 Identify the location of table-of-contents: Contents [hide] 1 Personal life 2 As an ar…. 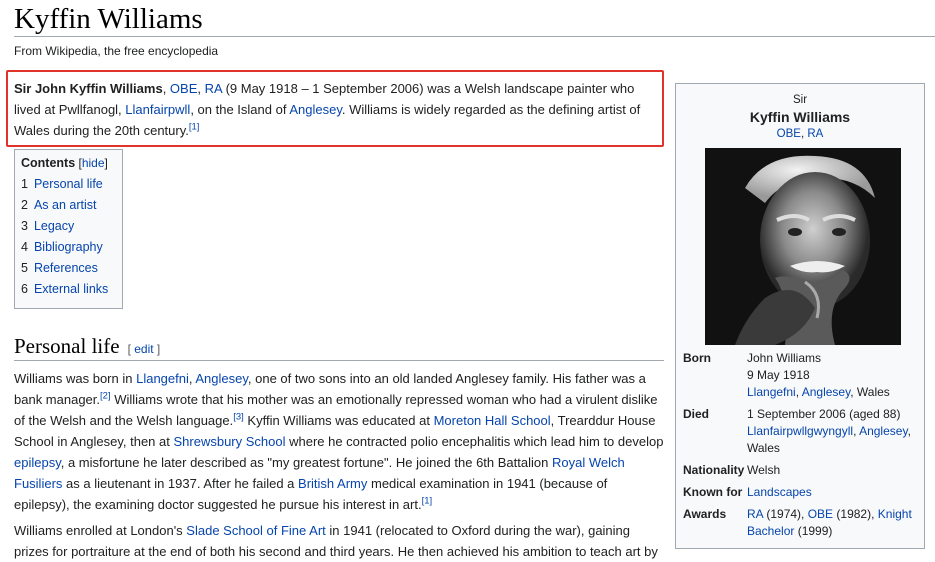
(68, 229).